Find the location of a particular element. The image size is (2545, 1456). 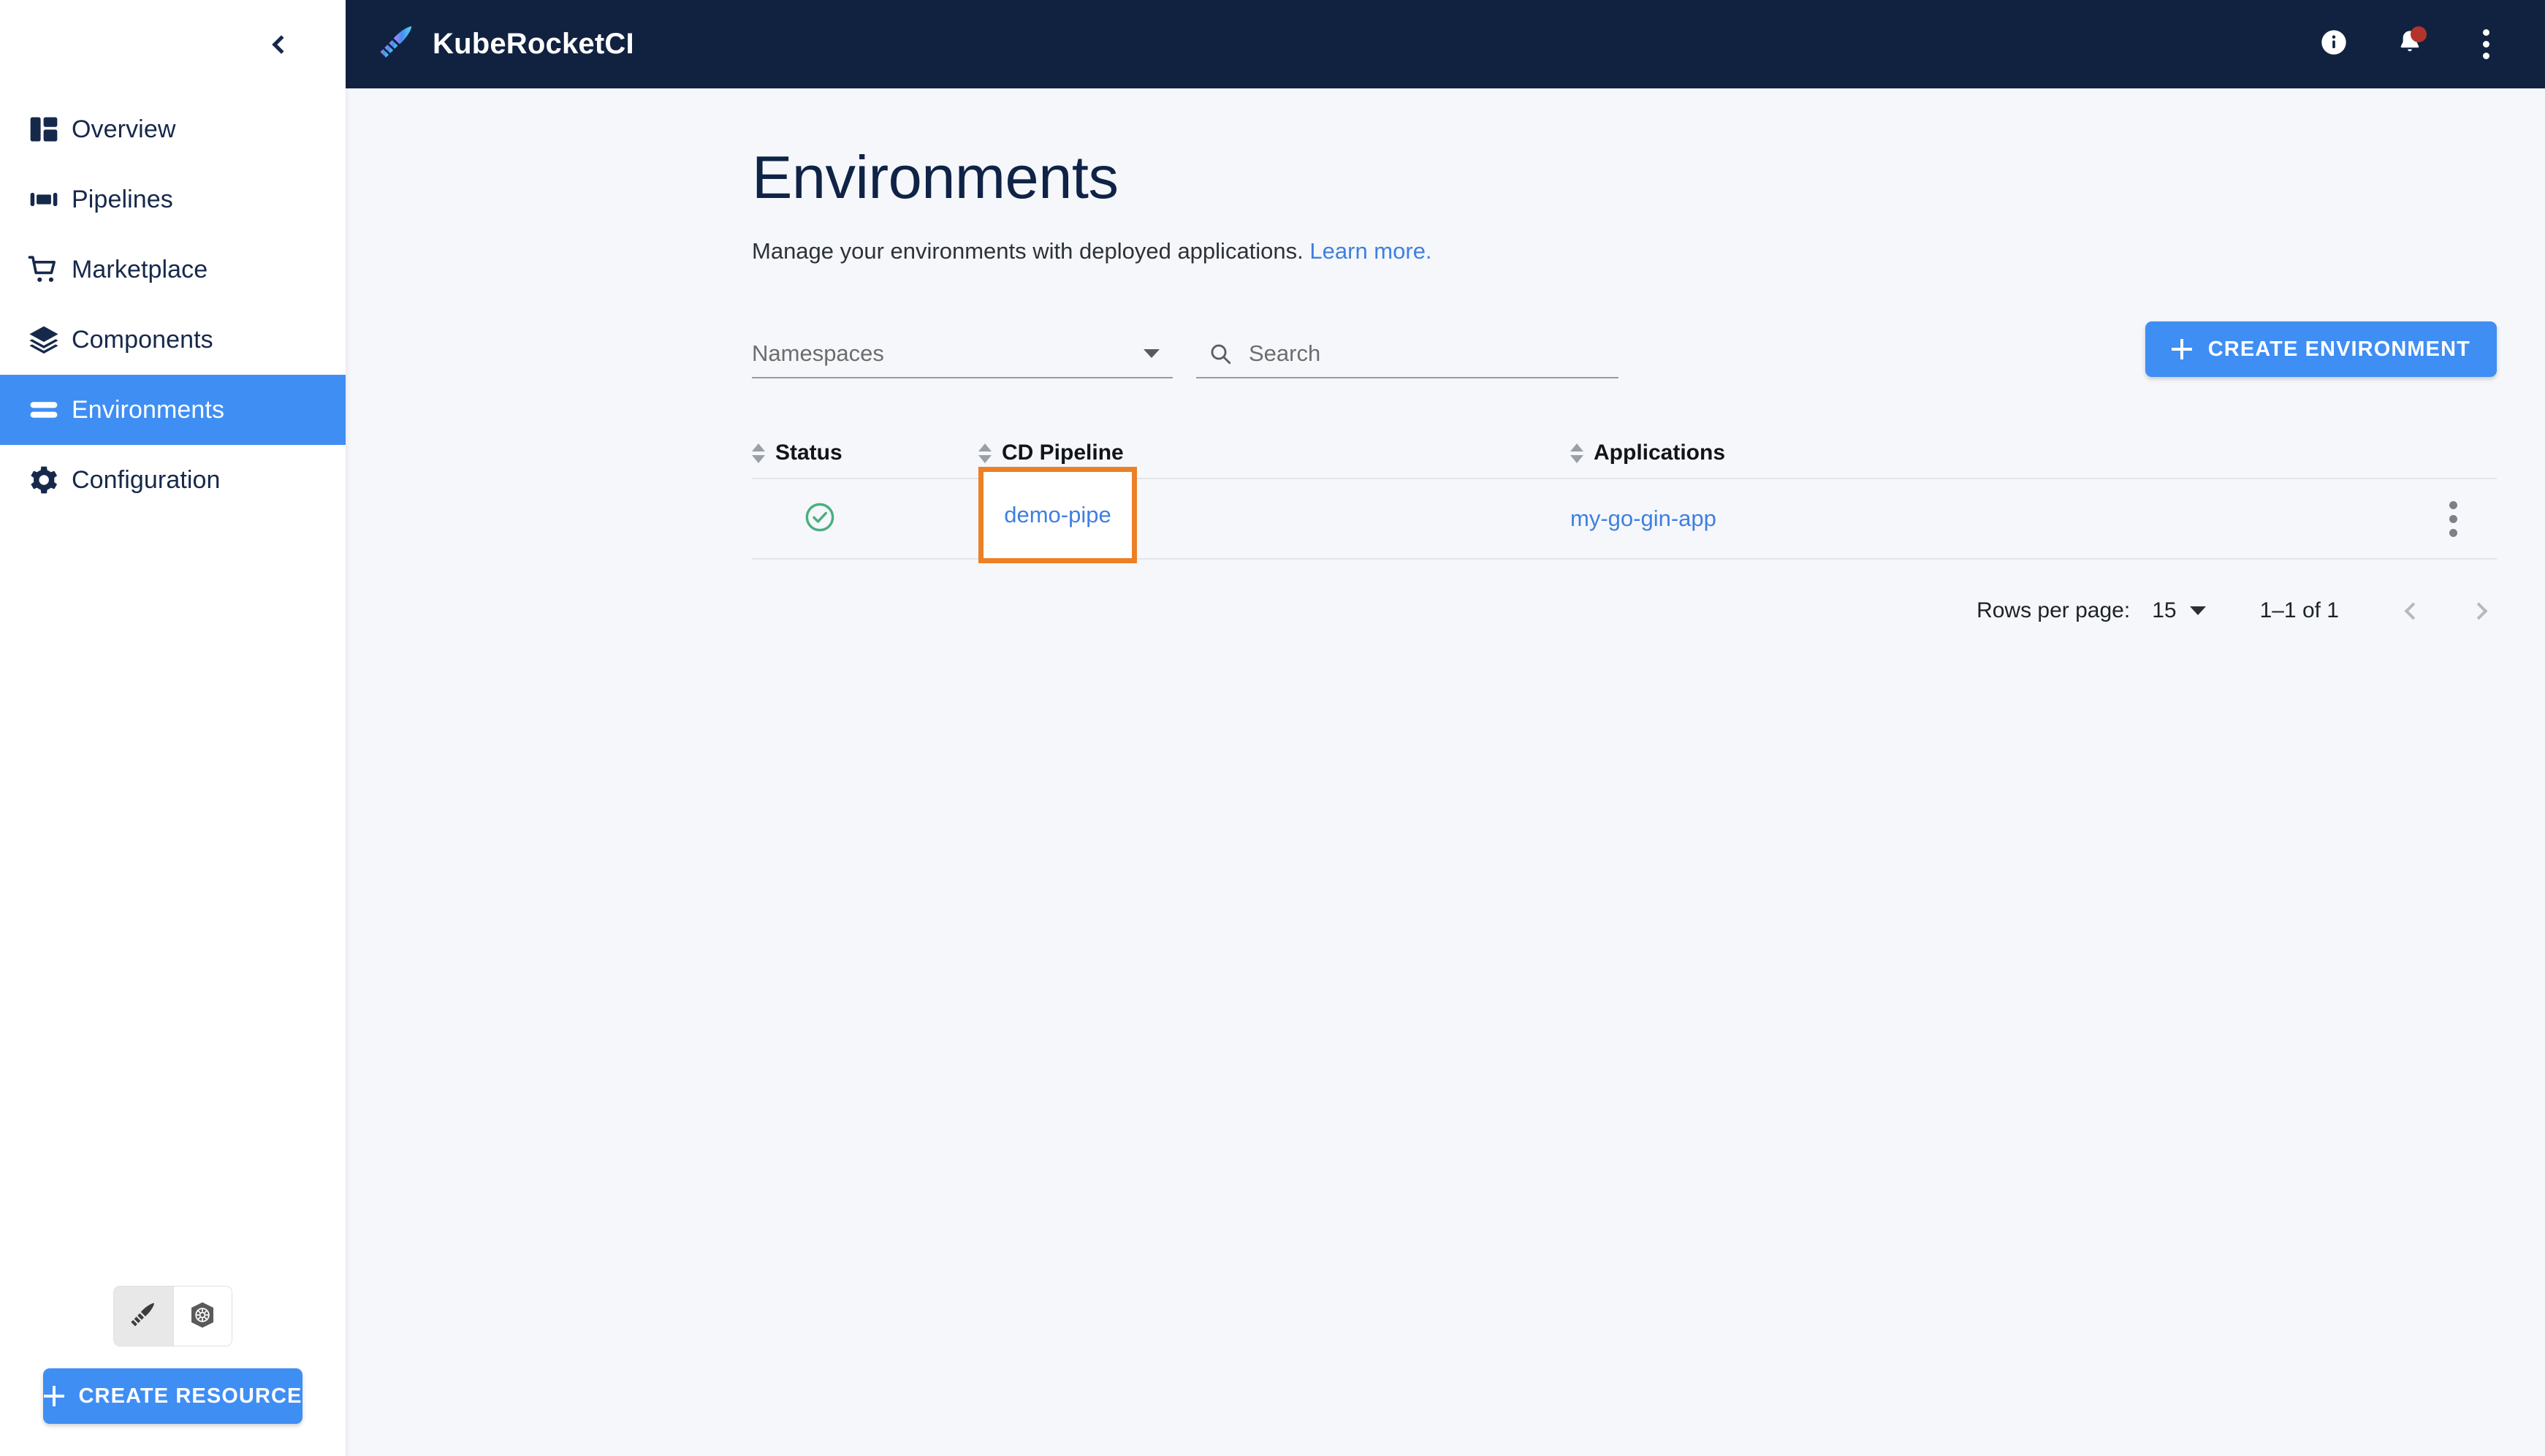

chevron-right-icon is located at coordinates (2478, 610).